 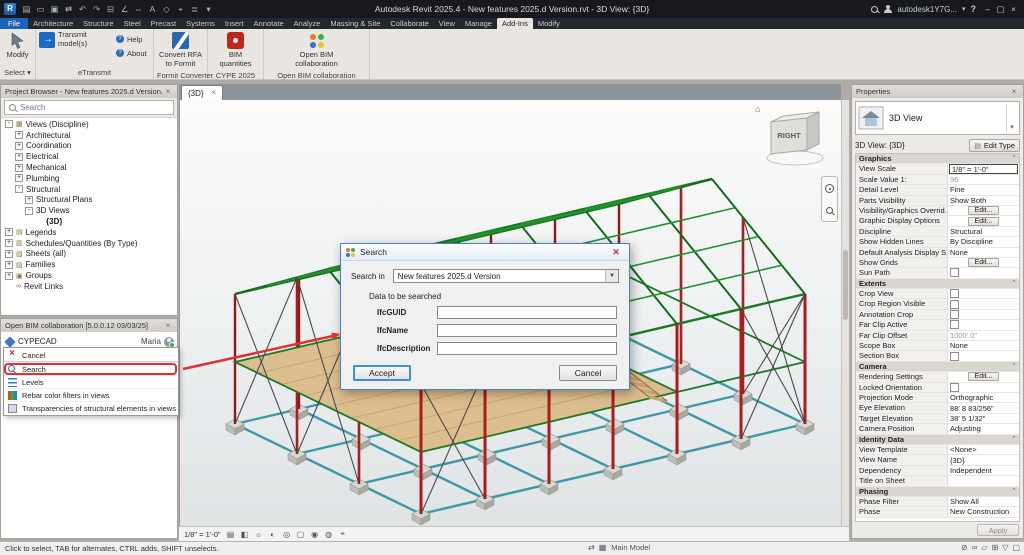 I want to click on tree-item: + ▧ Sheets (all), so click(x=89, y=254).